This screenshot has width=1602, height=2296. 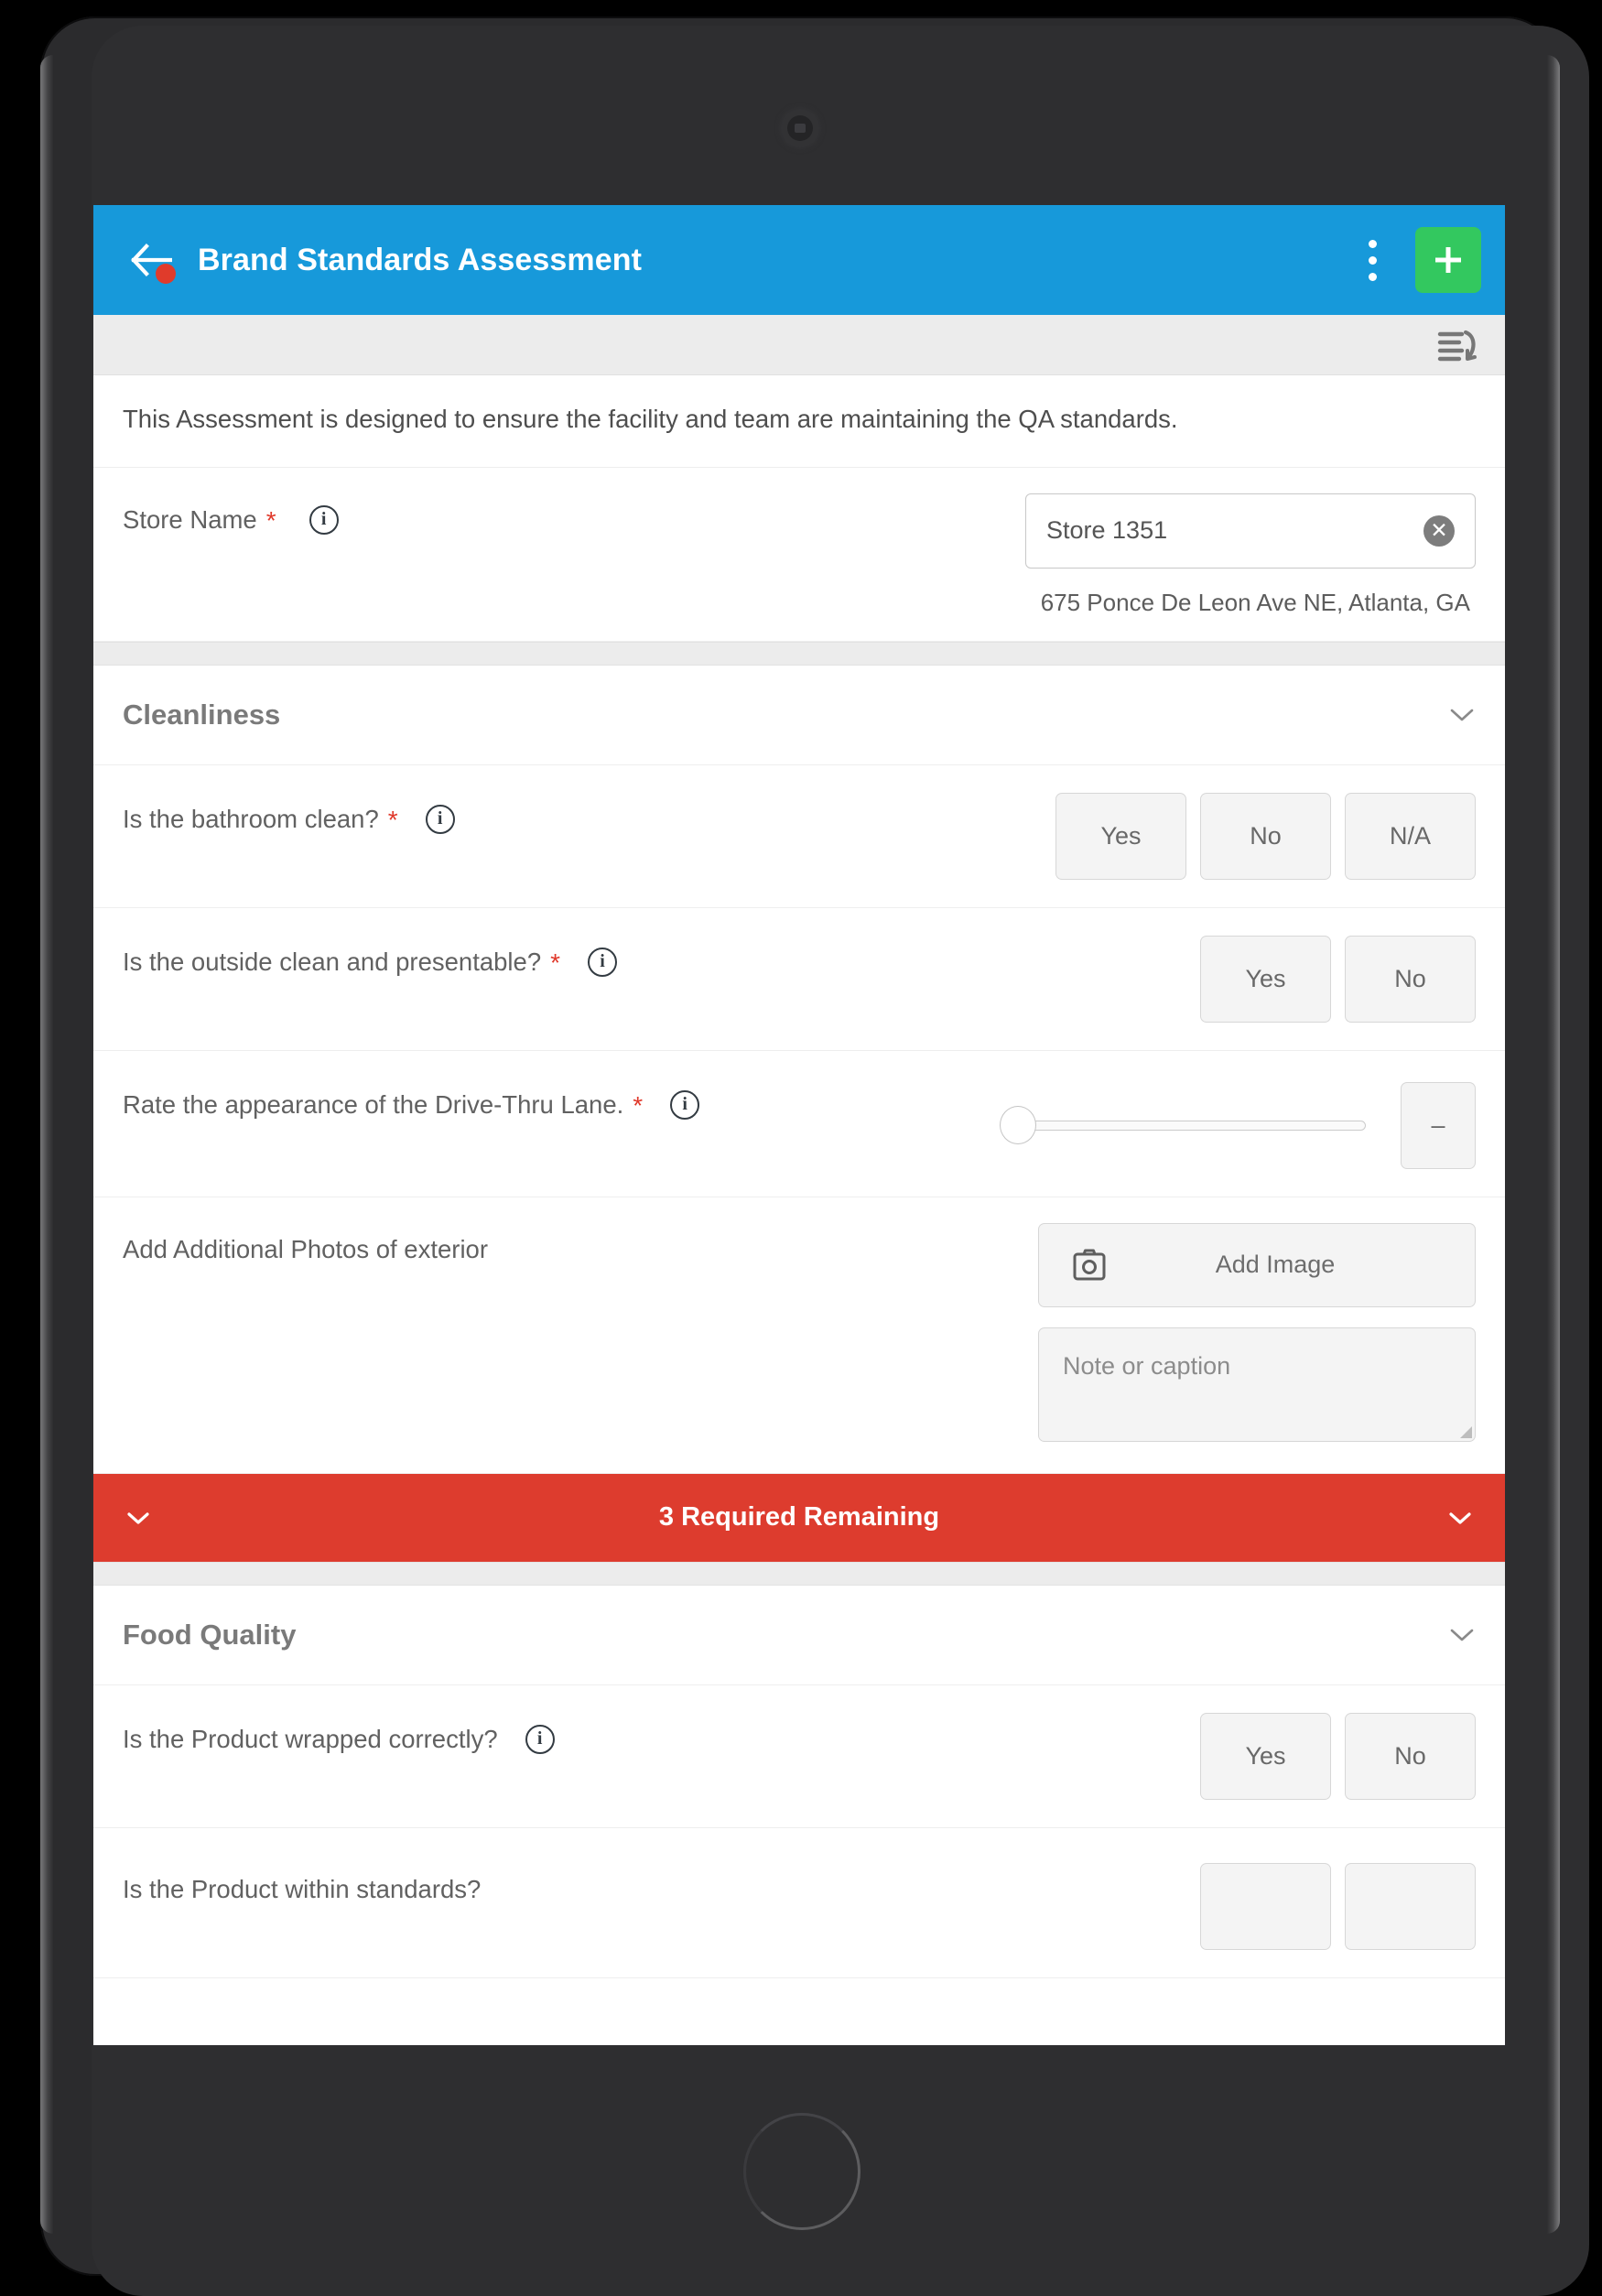 I want to click on question-label: Is the Product wrapped correctly?, so click(x=311, y=1738).